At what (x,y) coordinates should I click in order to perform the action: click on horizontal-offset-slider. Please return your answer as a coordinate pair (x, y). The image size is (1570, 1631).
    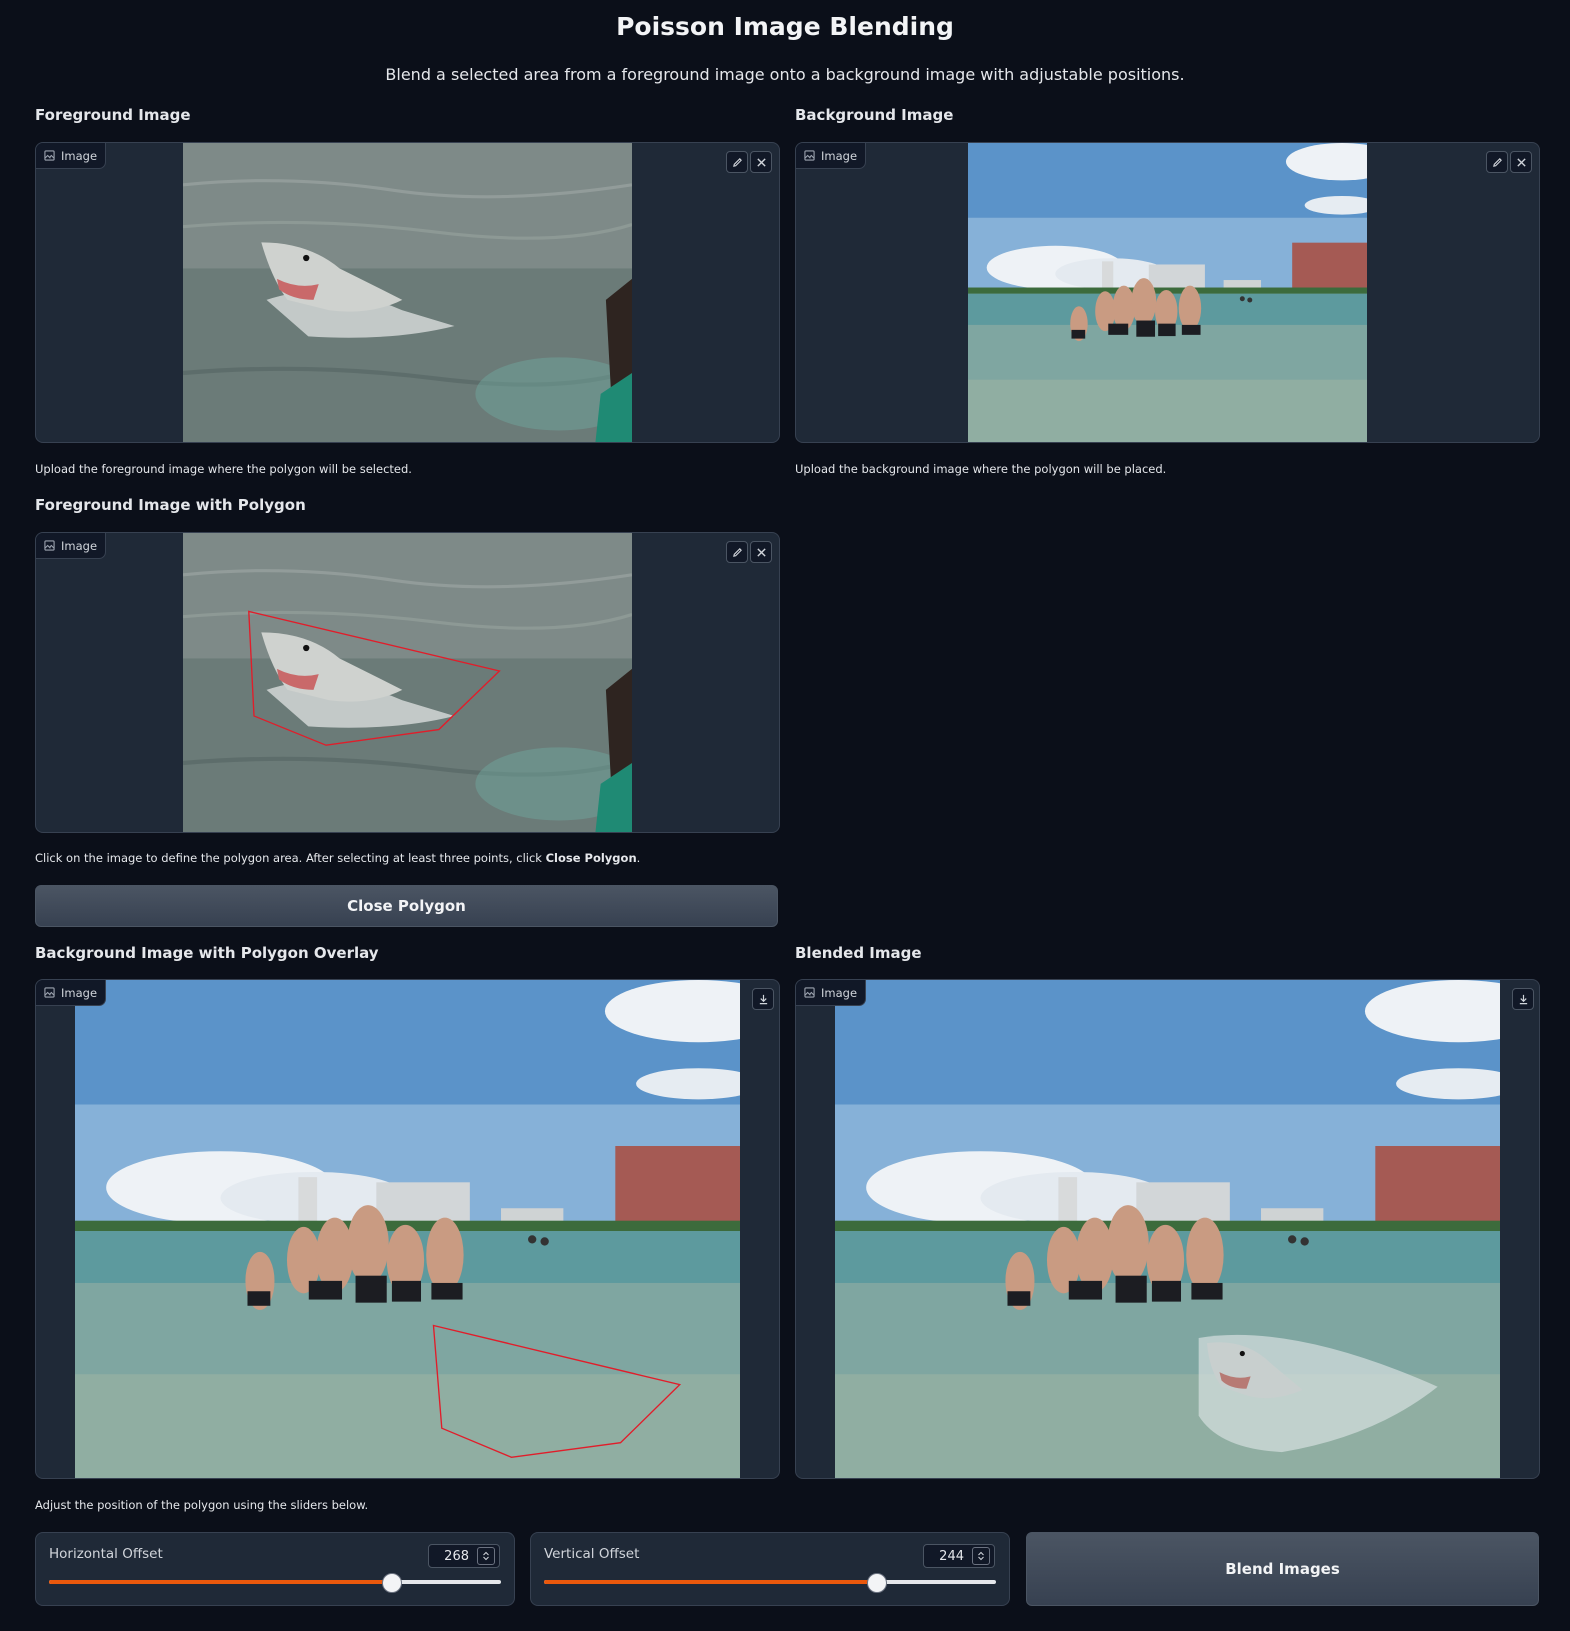
    Looking at the image, I should click on (275, 1583).